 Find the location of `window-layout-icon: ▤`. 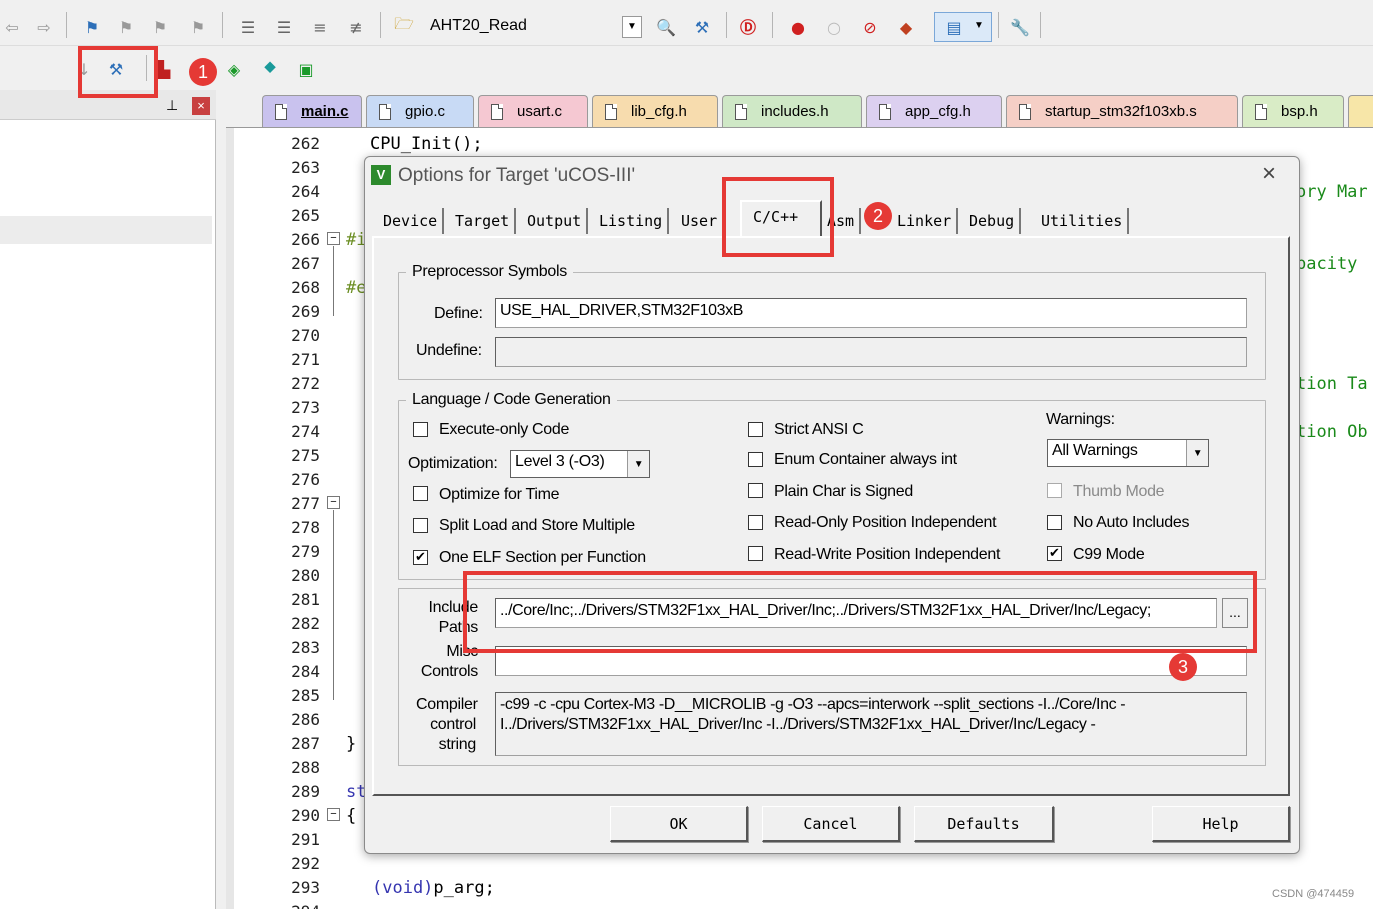

window-layout-icon: ▤ is located at coordinates (954, 27).